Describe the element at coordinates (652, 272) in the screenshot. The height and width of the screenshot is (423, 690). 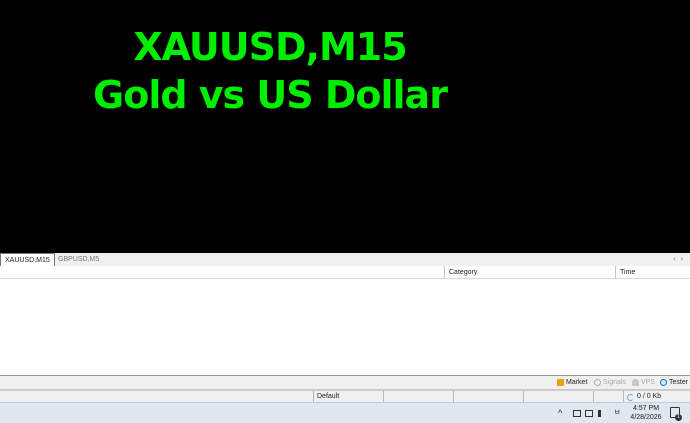
I see `column-header-time: Time` at that location.